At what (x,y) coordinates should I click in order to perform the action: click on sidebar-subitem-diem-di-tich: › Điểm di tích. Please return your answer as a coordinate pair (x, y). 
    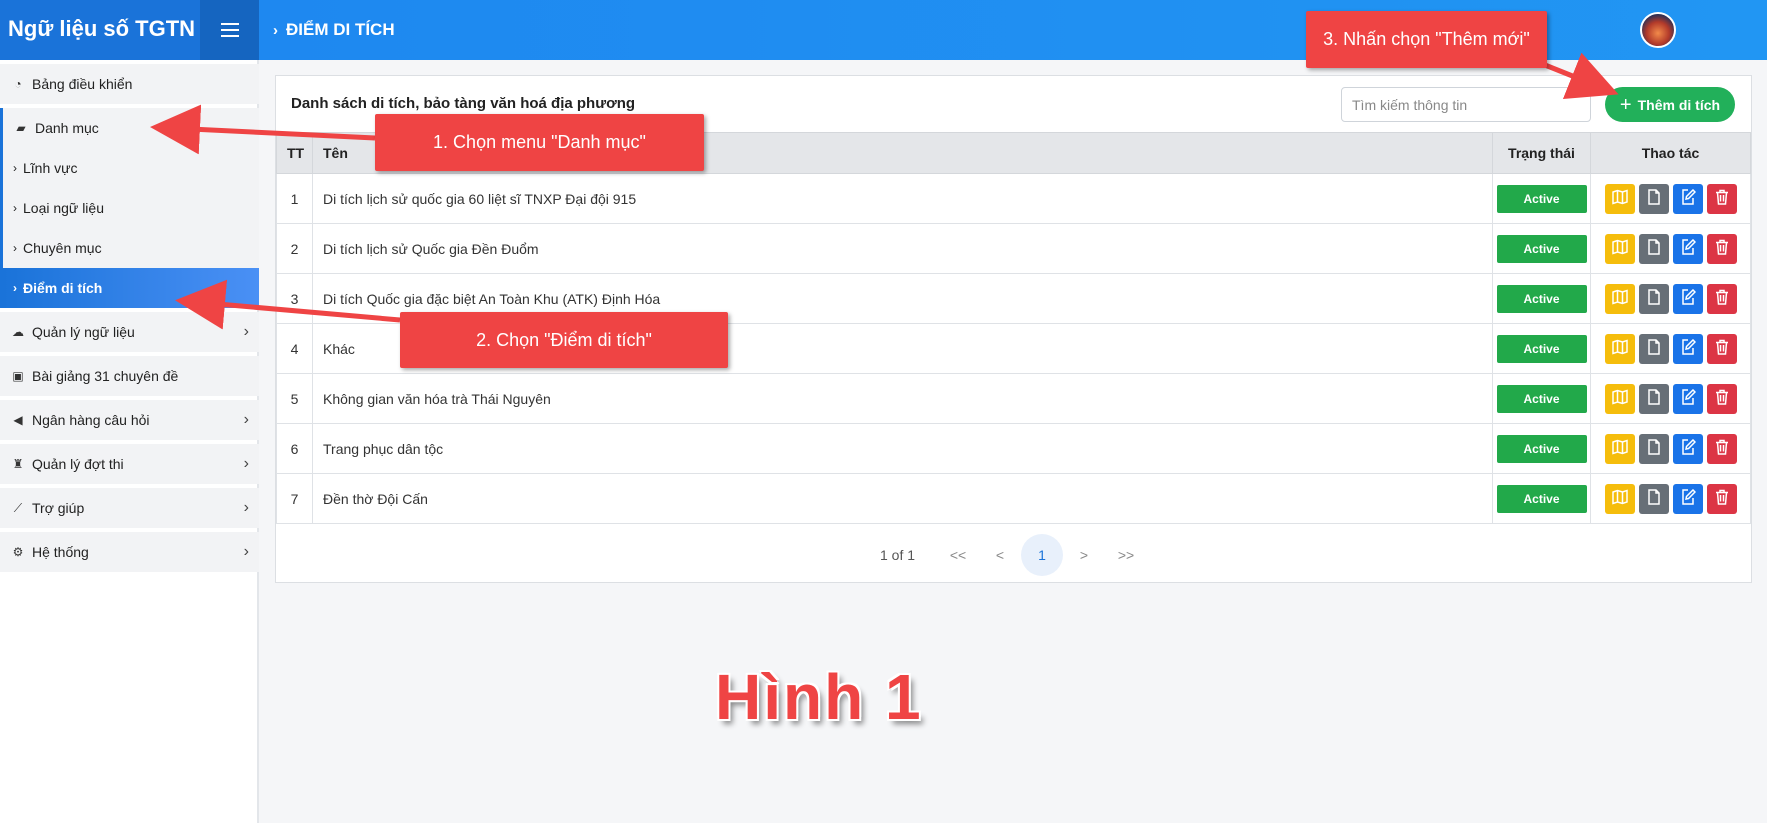
    Looking at the image, I should click on (129, 288).